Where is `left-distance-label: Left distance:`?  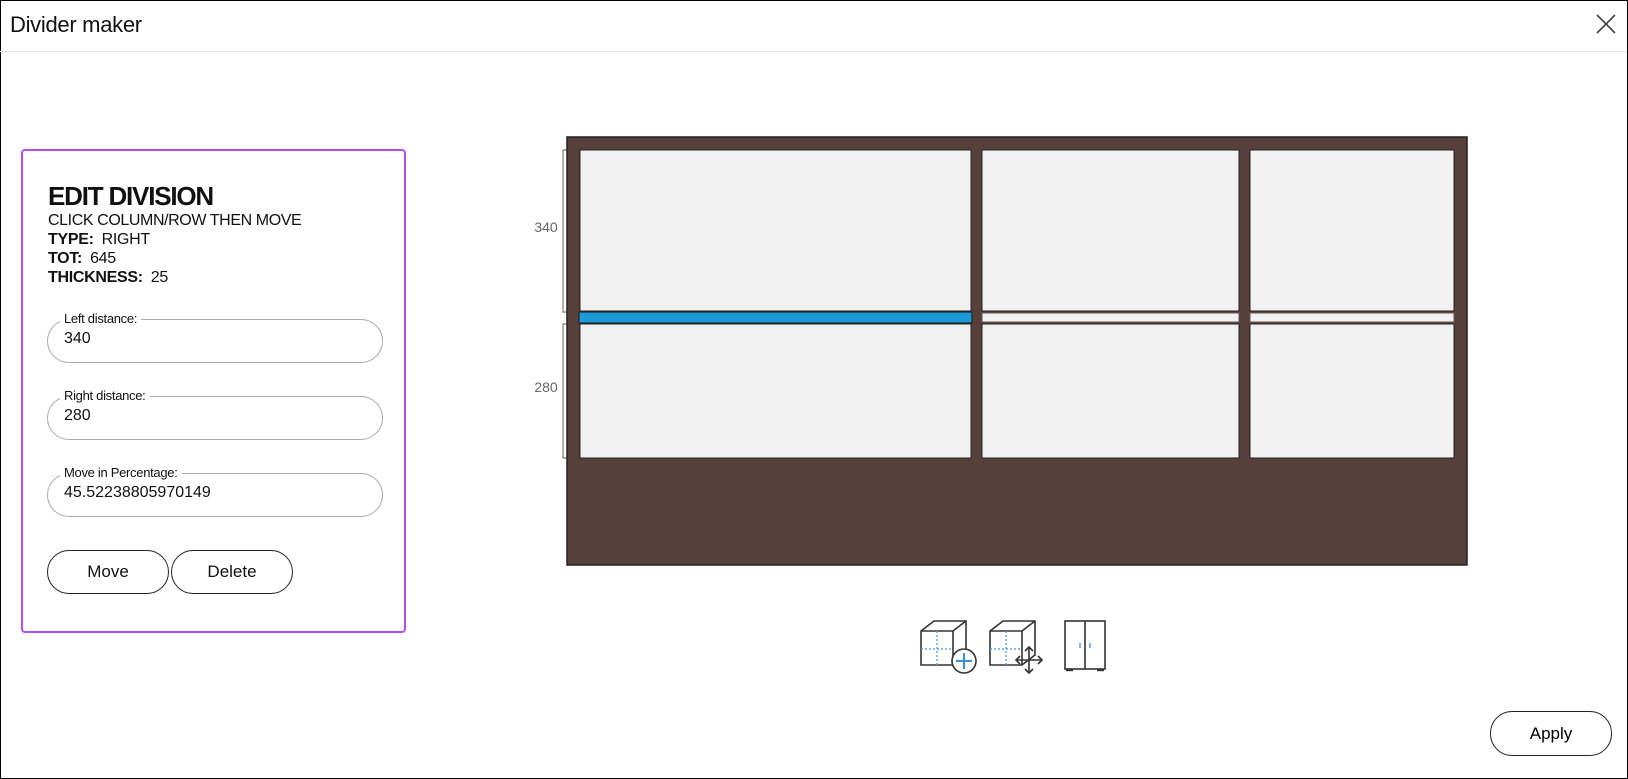 left-distance-label: Left distance: is located at coordinates (101, 318).